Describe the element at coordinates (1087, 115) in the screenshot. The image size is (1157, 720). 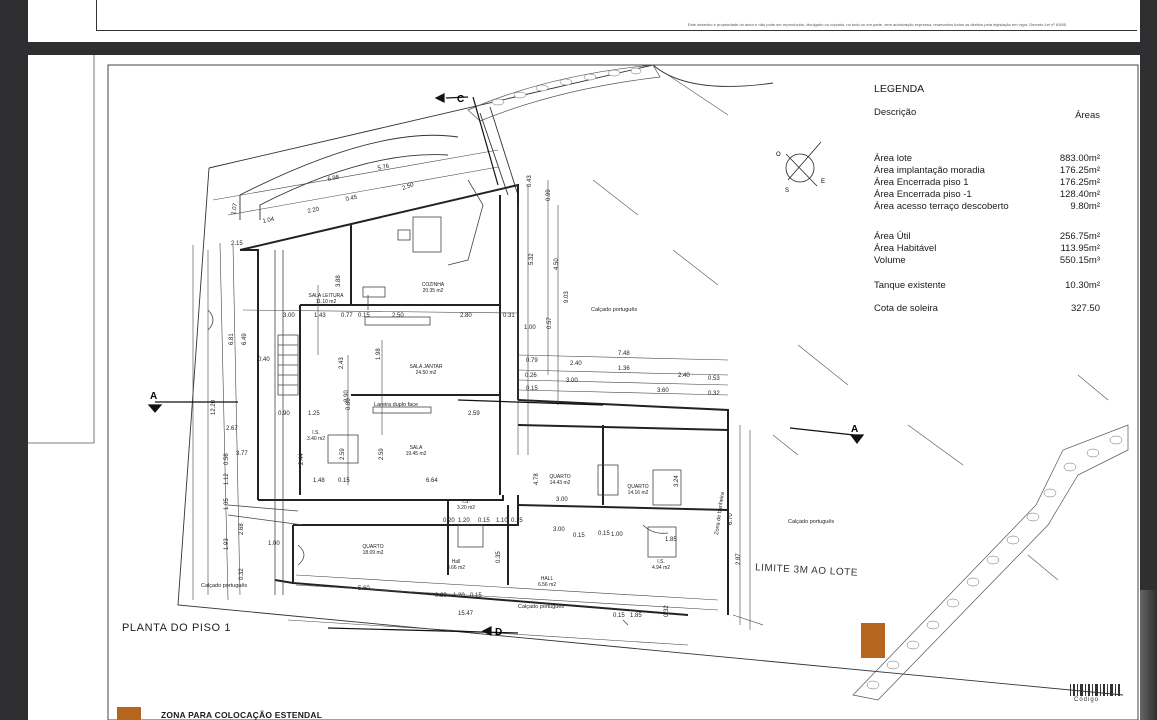
I see `legend-header-areas: Áreas` at that location.